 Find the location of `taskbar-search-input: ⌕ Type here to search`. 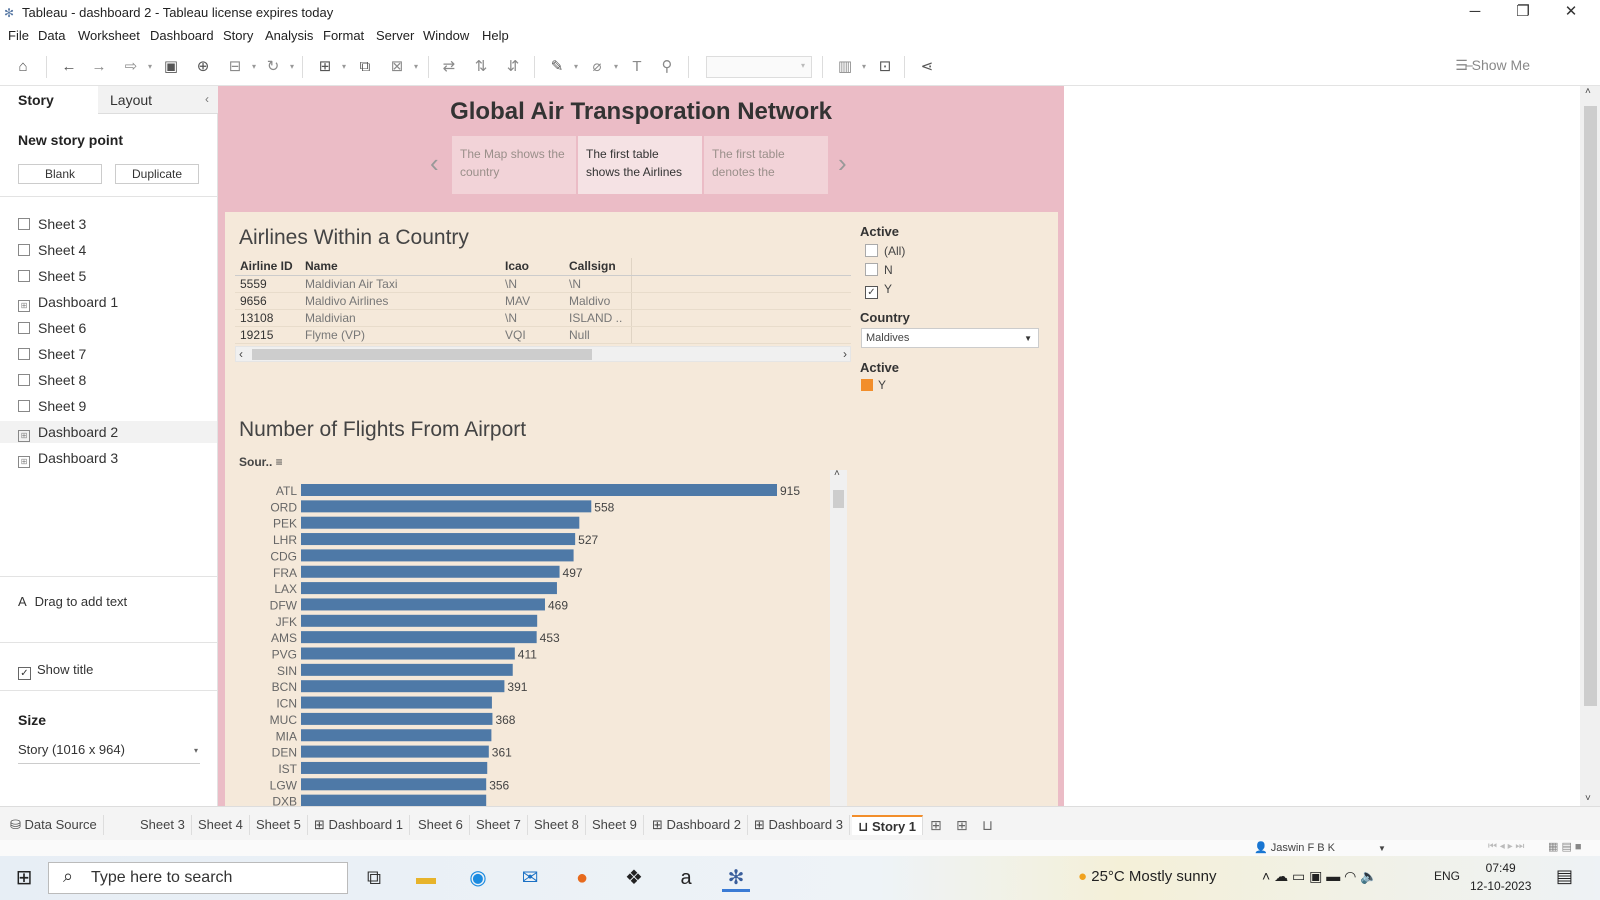

taskbar-search-input: ⌕ Type here to search is located at coordinates (198, 878).